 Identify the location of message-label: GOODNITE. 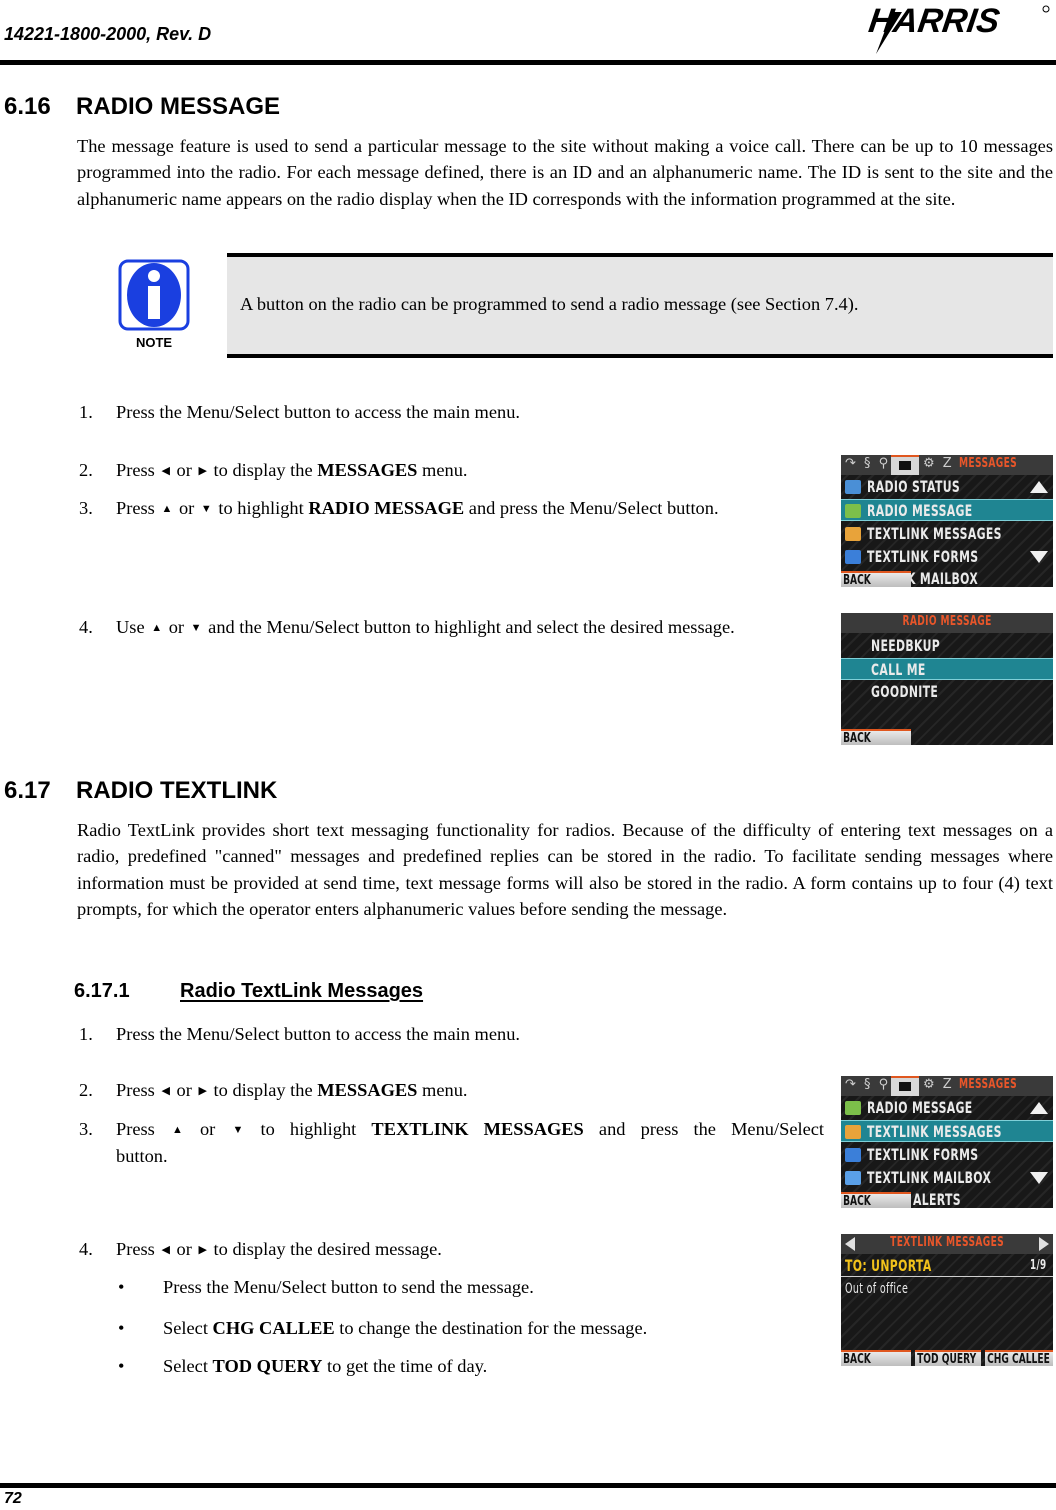
(905, 691).